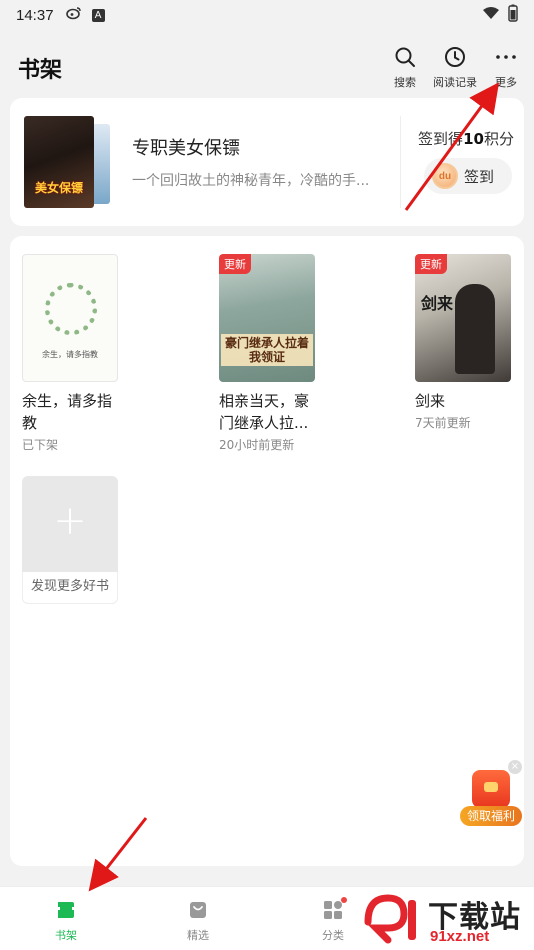 The height and width of the screenshot is (950, 534). Describe the element at coordinates (73, 15) in the screenshot. I see `weibo-icon` at that location.